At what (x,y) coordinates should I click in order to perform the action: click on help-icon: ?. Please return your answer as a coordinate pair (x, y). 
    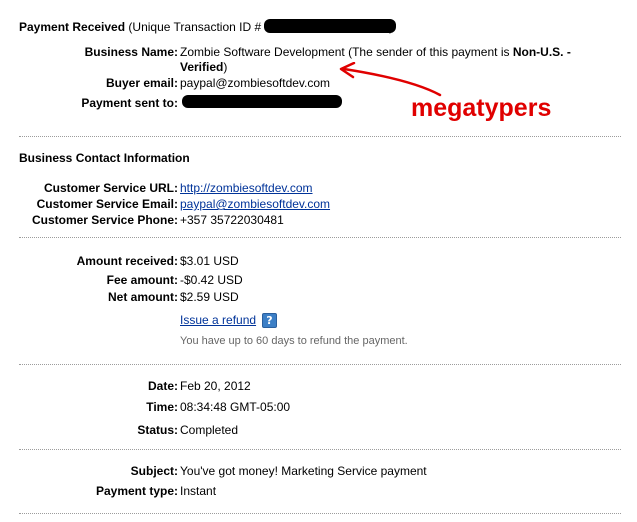
    Looking at the image, I should click on (269, 320).